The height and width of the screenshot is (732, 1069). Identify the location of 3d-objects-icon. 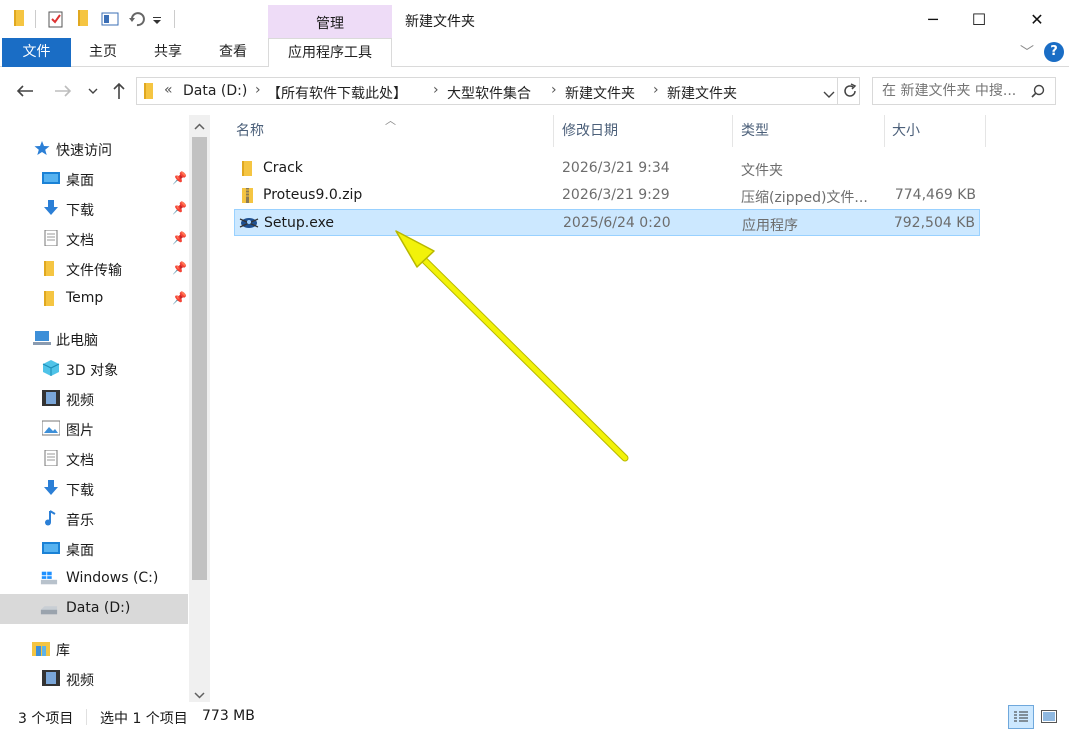
(51, 368).